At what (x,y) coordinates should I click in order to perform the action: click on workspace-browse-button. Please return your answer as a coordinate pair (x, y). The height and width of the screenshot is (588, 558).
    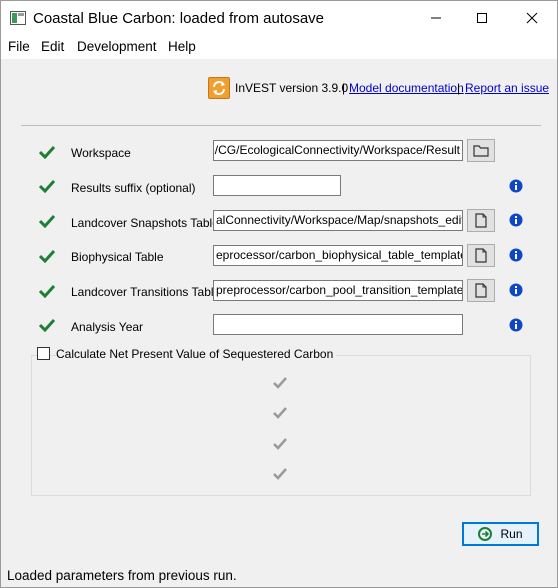
    Looking at the image, I should click on (481, 150).